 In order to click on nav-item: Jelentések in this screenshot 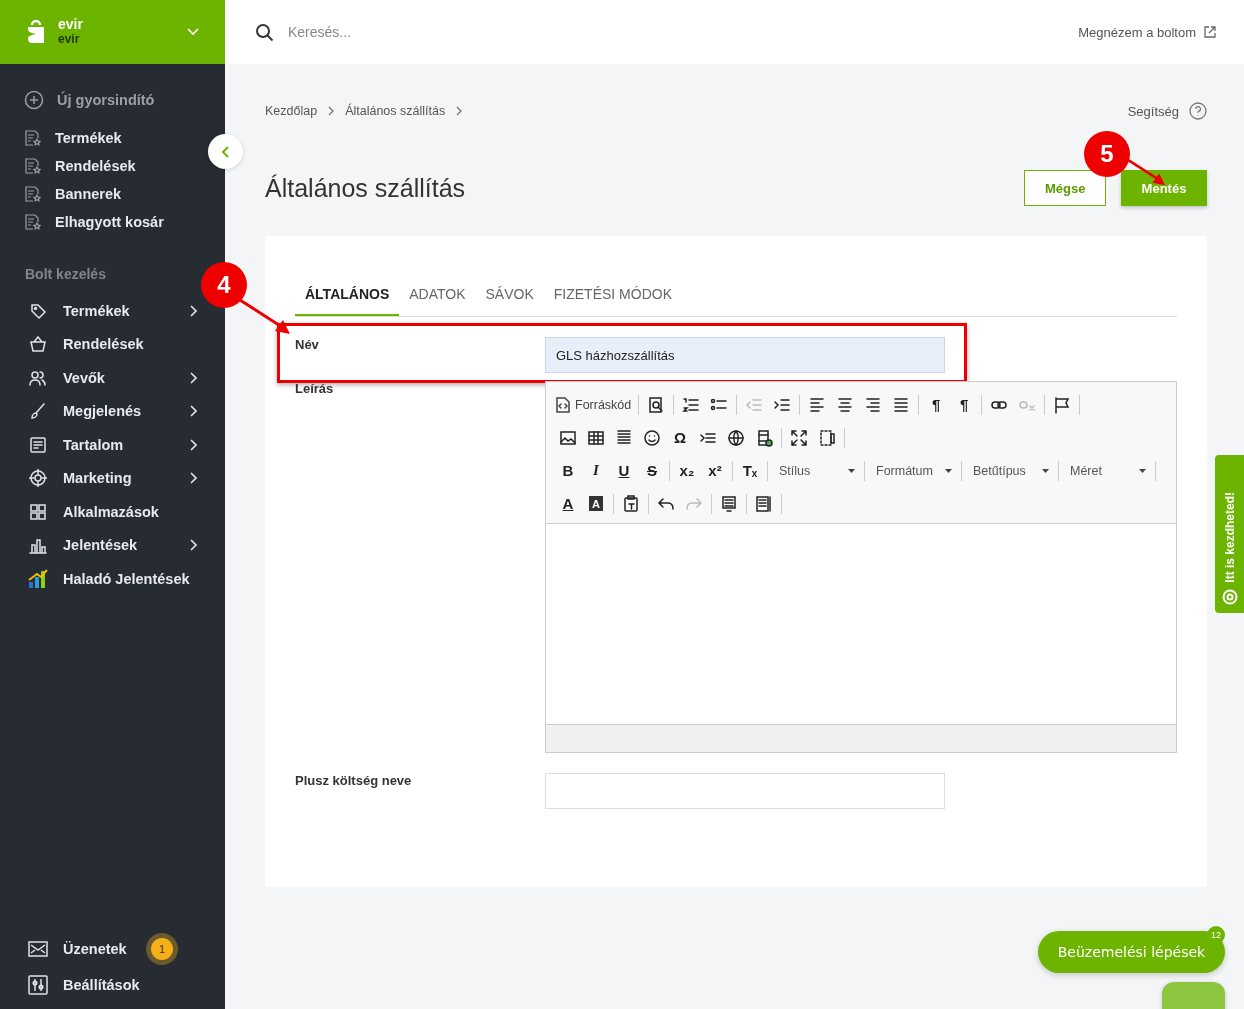, I will do `click(100, 545)`.